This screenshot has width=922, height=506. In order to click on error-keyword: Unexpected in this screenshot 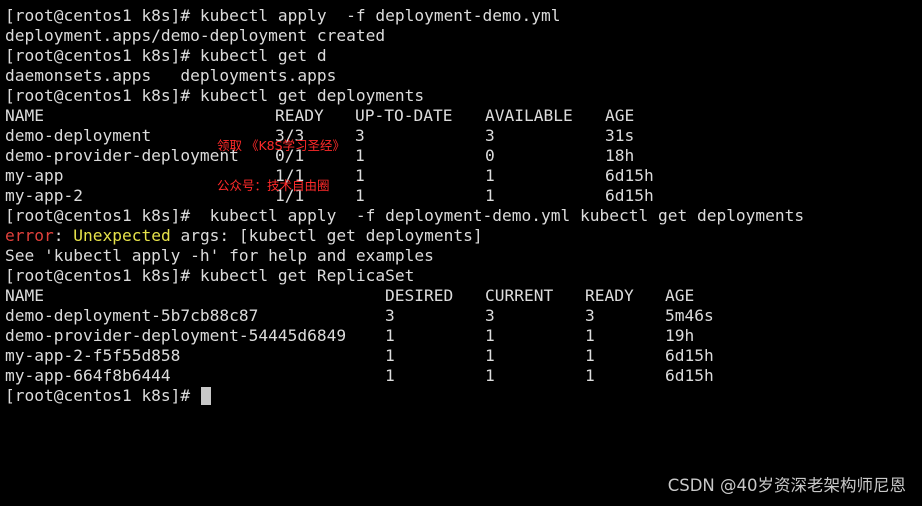, I will do `click(122, 235)`.